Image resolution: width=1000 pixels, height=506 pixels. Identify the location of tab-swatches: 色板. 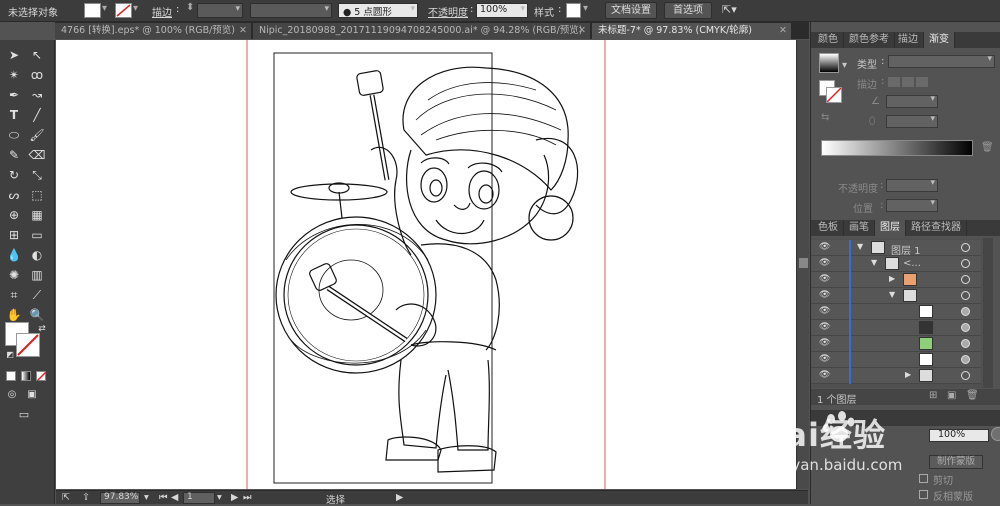
(828, 228).